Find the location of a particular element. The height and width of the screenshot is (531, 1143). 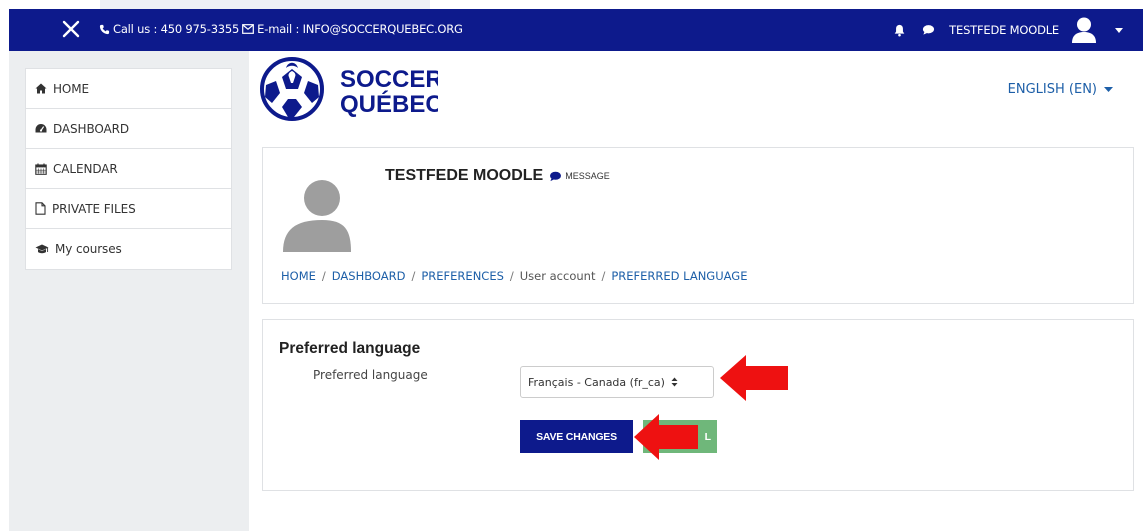

save-button-label: SAVE CHANGES is located at coordinates (576, 436).